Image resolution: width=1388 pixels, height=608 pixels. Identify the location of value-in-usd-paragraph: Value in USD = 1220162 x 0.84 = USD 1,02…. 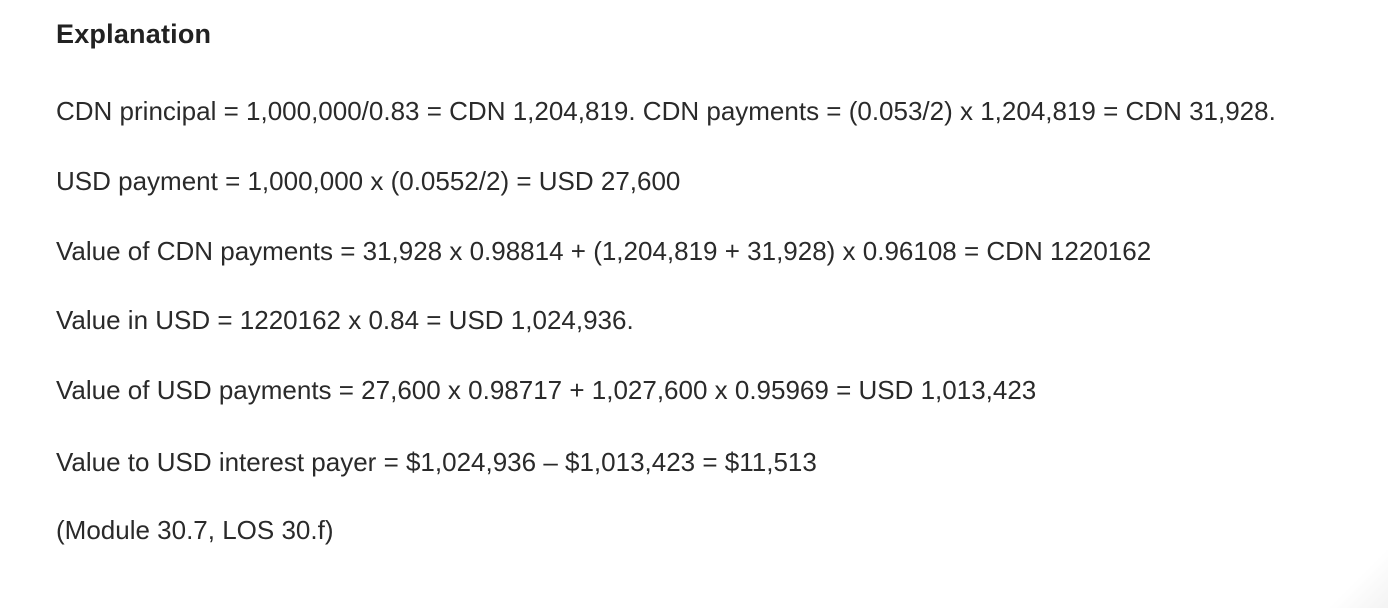
(345, 320).